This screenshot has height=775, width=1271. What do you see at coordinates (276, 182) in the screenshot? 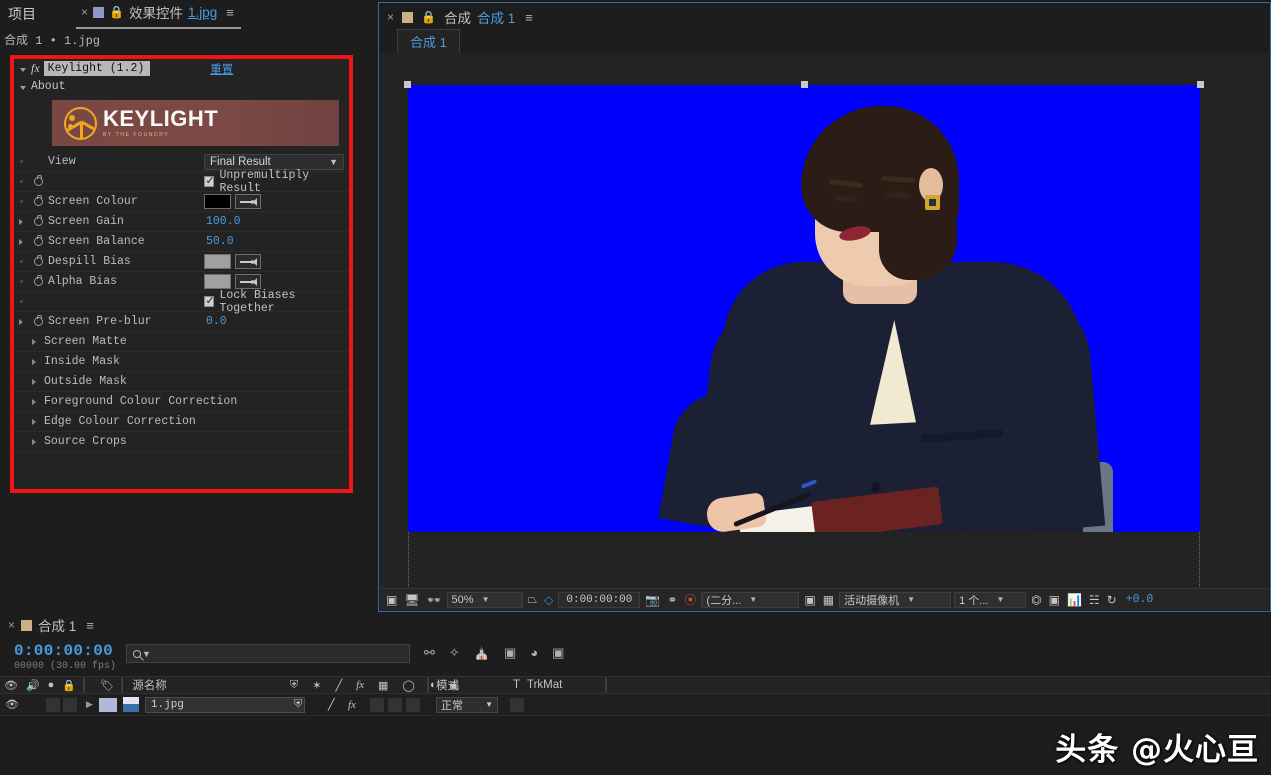
I see `unpremultiply-checkbox: Unpremultiply Result` at bounding box center [276, 182].